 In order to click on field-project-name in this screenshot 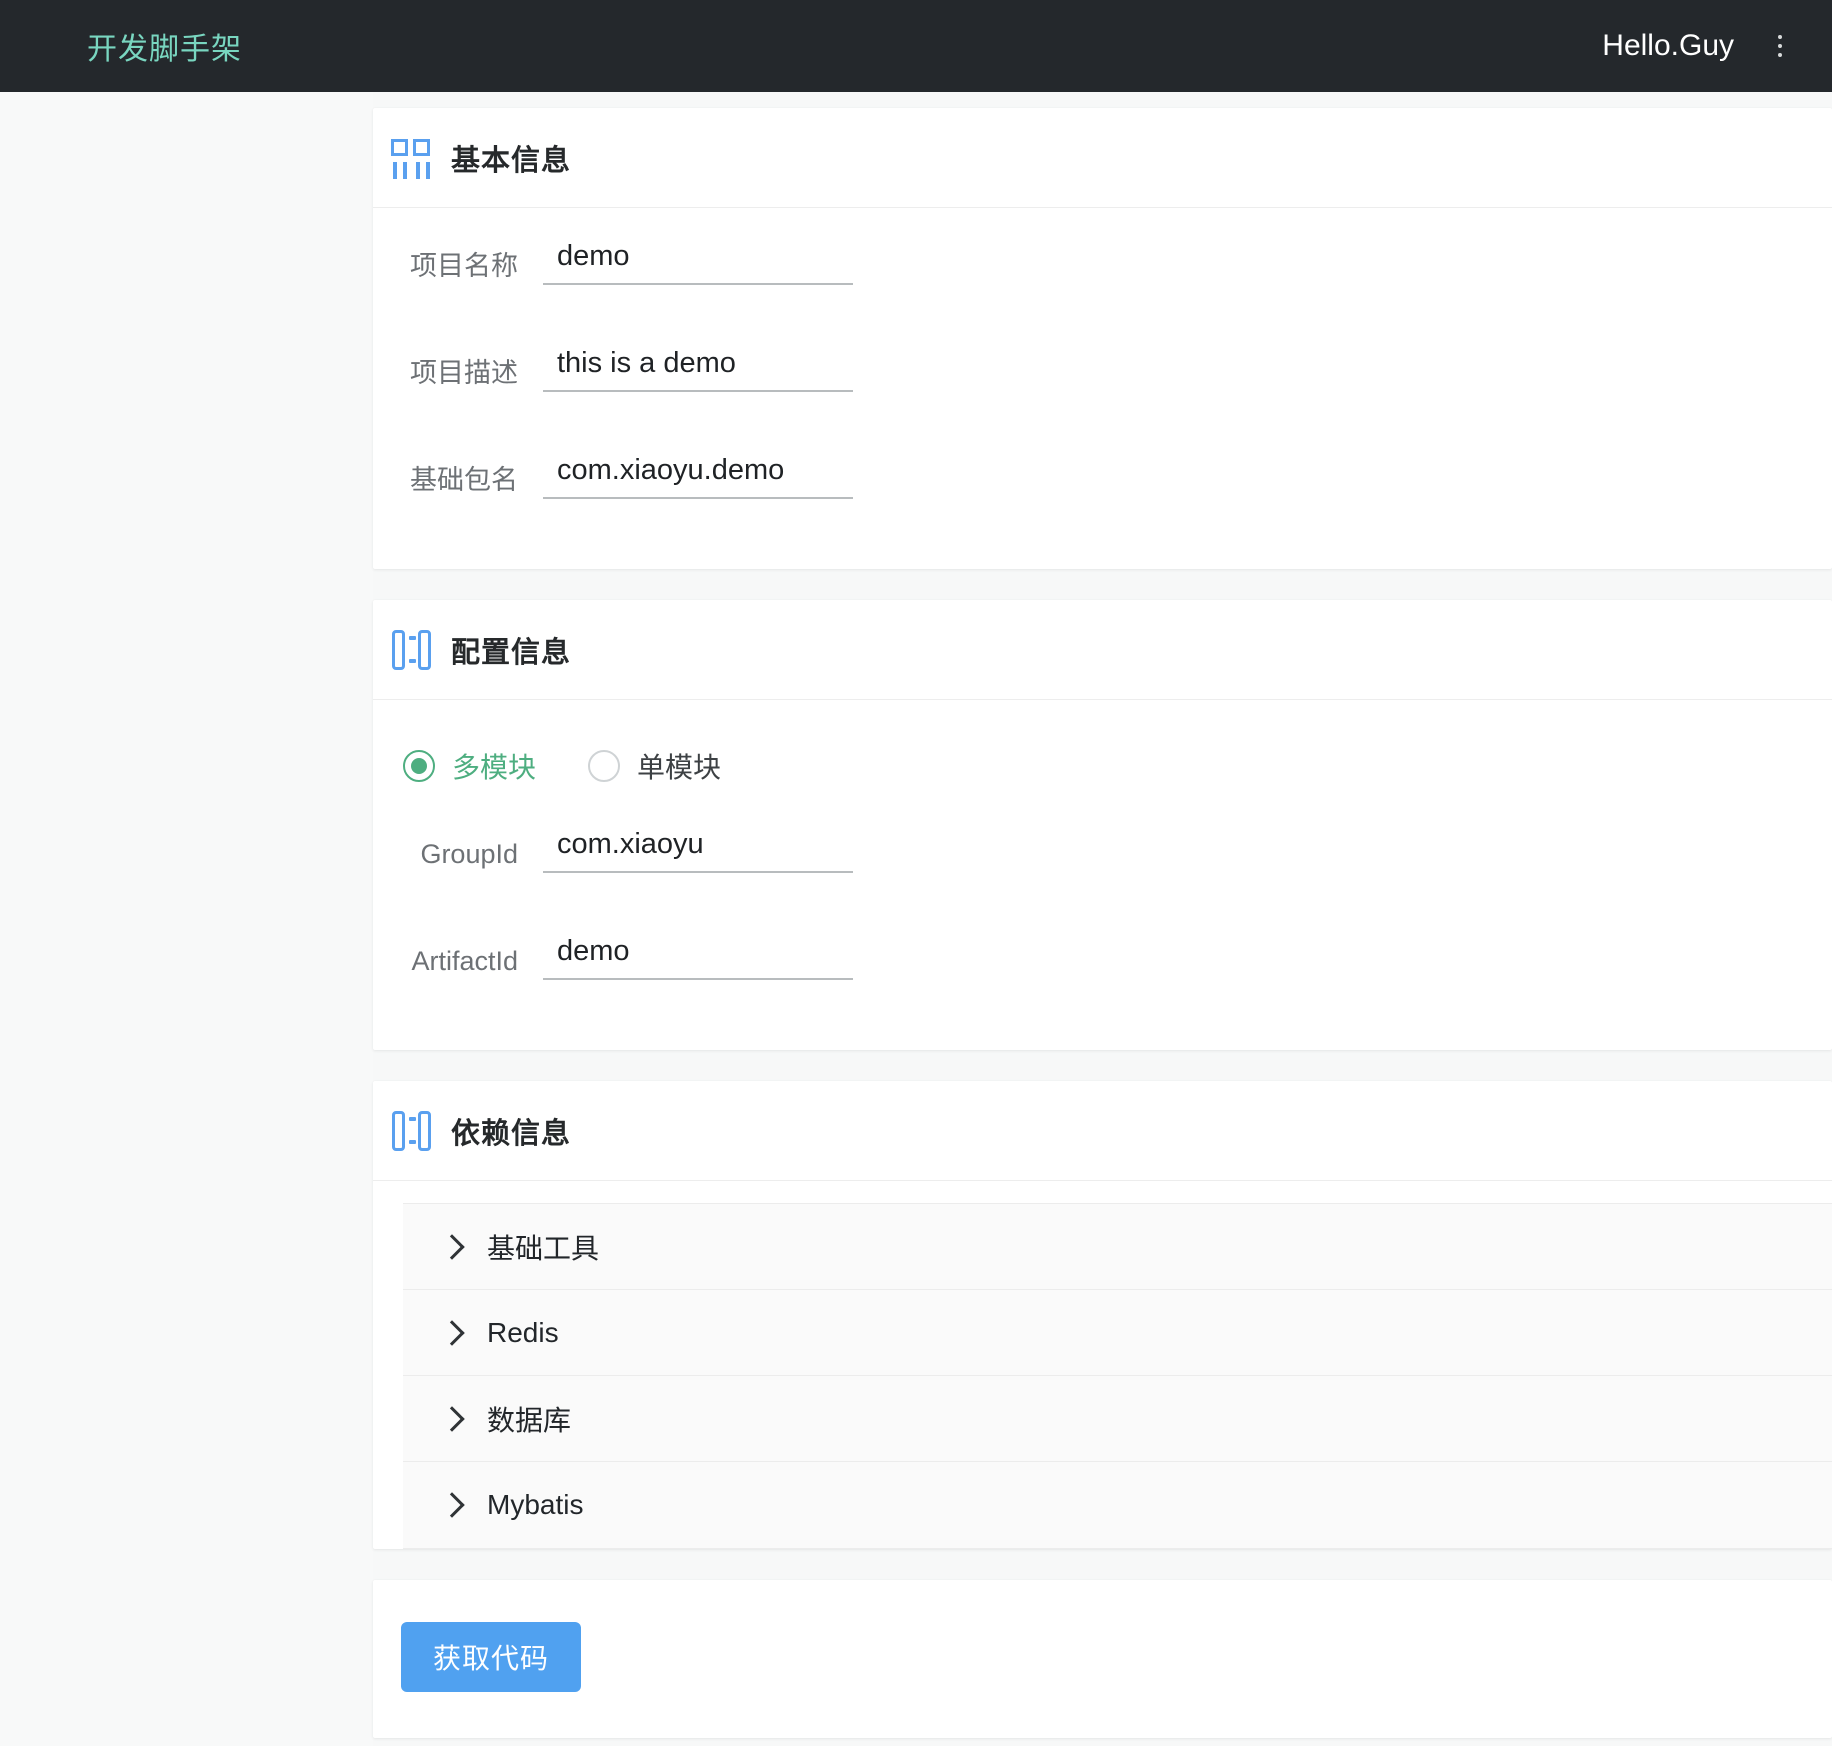, I will do `click(698, 255)`.